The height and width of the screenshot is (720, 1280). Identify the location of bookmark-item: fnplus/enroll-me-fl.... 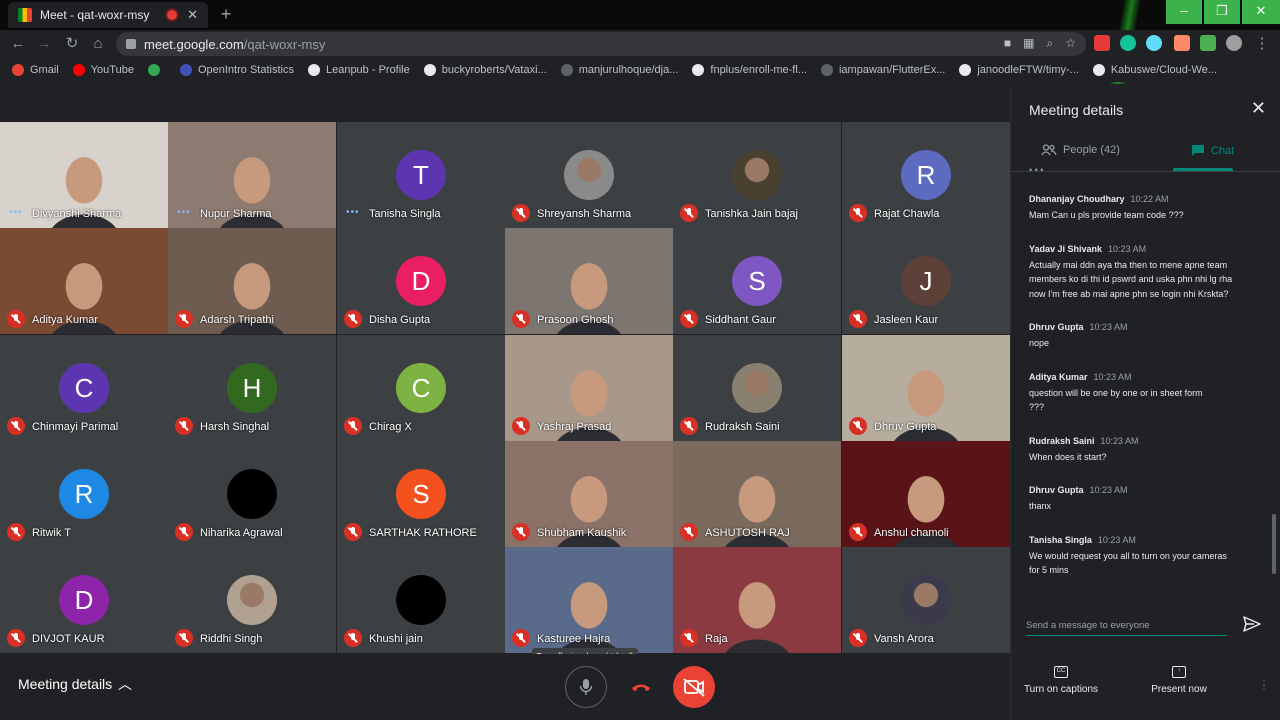
(749, 70).